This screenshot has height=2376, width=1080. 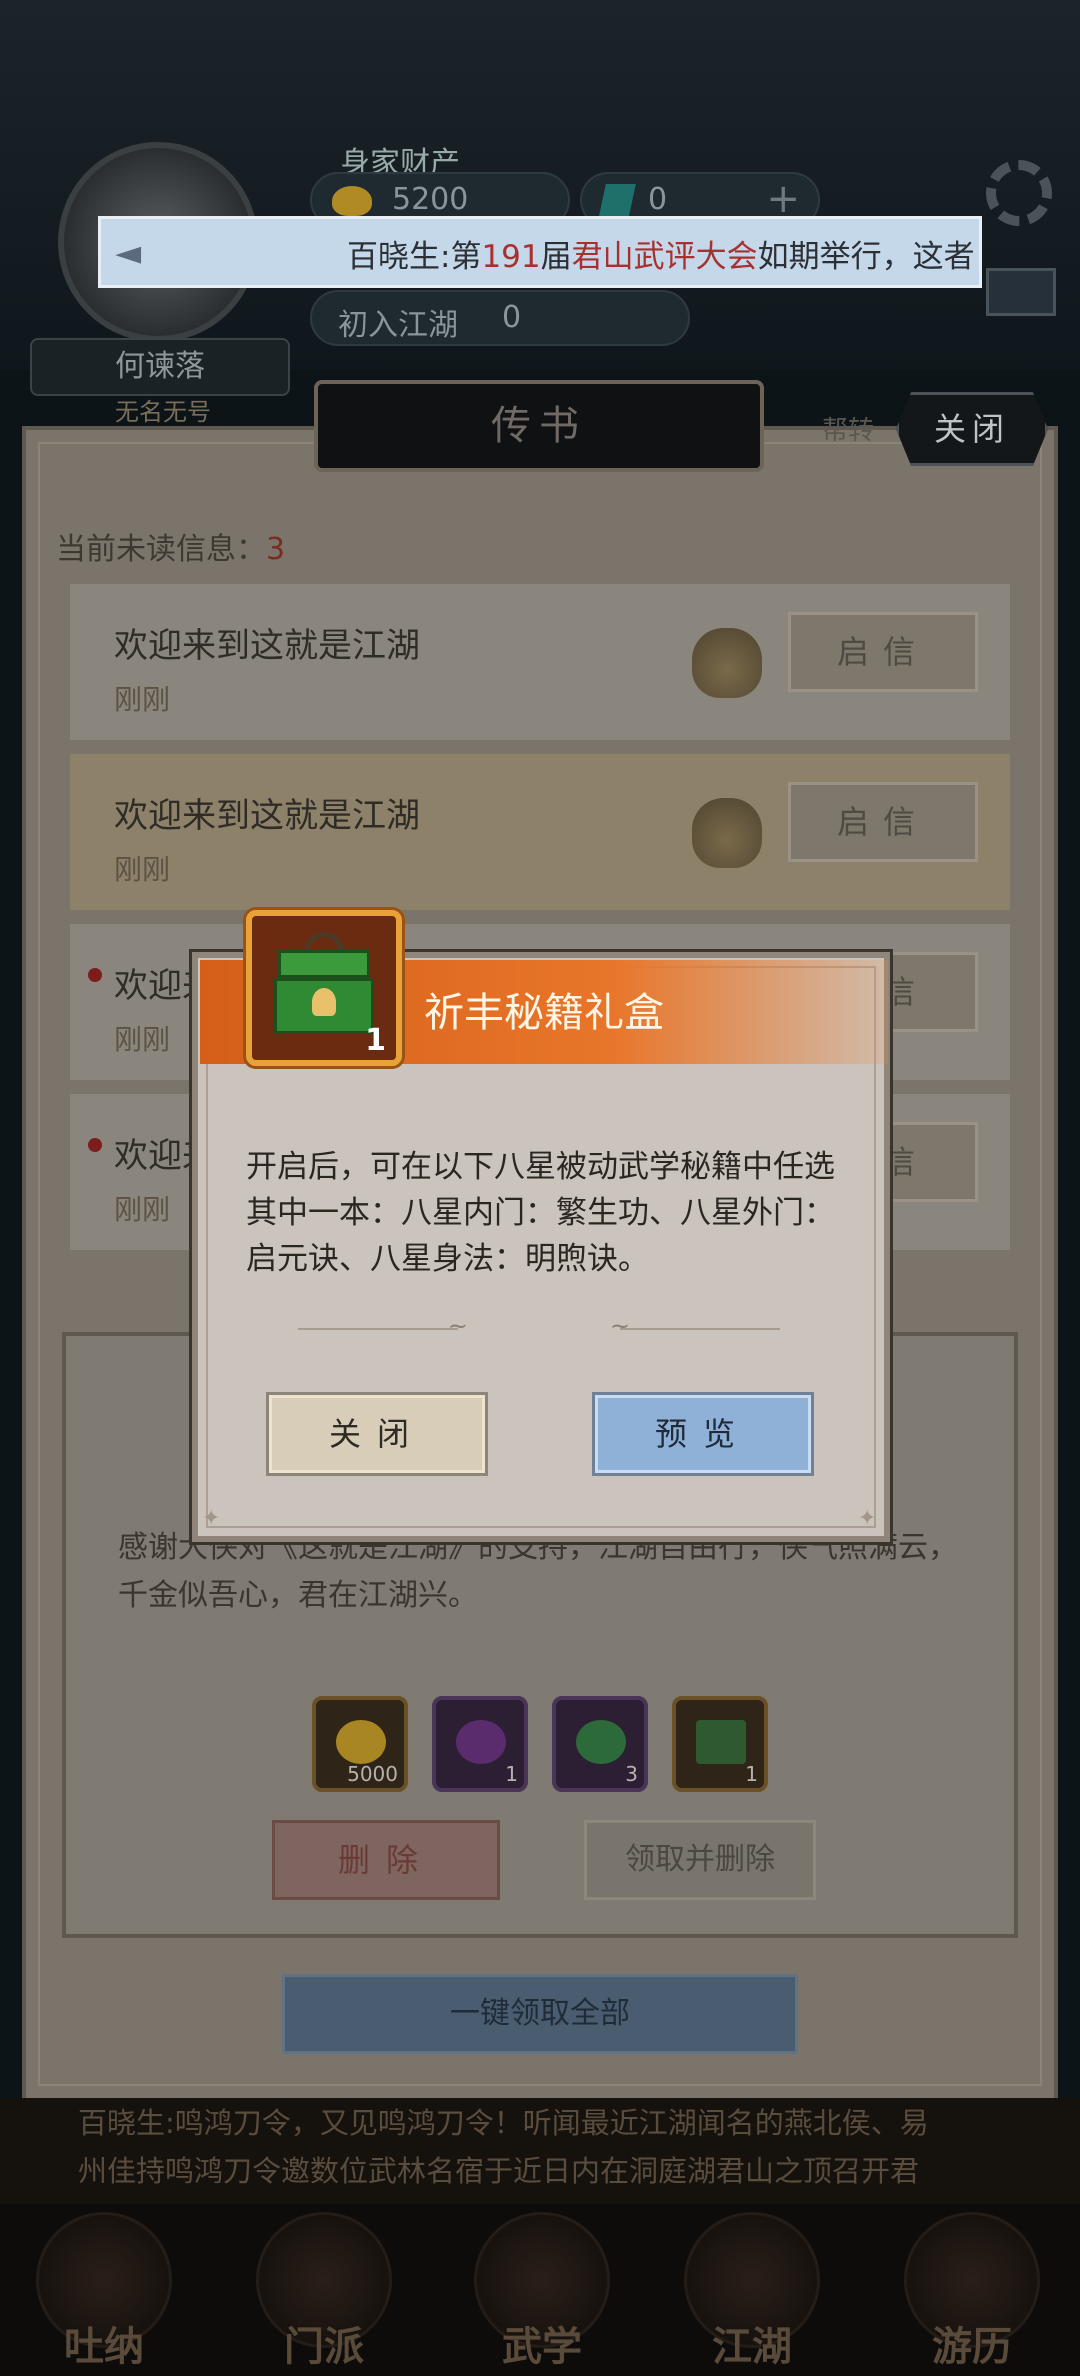 What do you see at coordinates (377, 1434) in the screenshot?
I see `close-button: 关闭` at bounding box center [377, 1434].